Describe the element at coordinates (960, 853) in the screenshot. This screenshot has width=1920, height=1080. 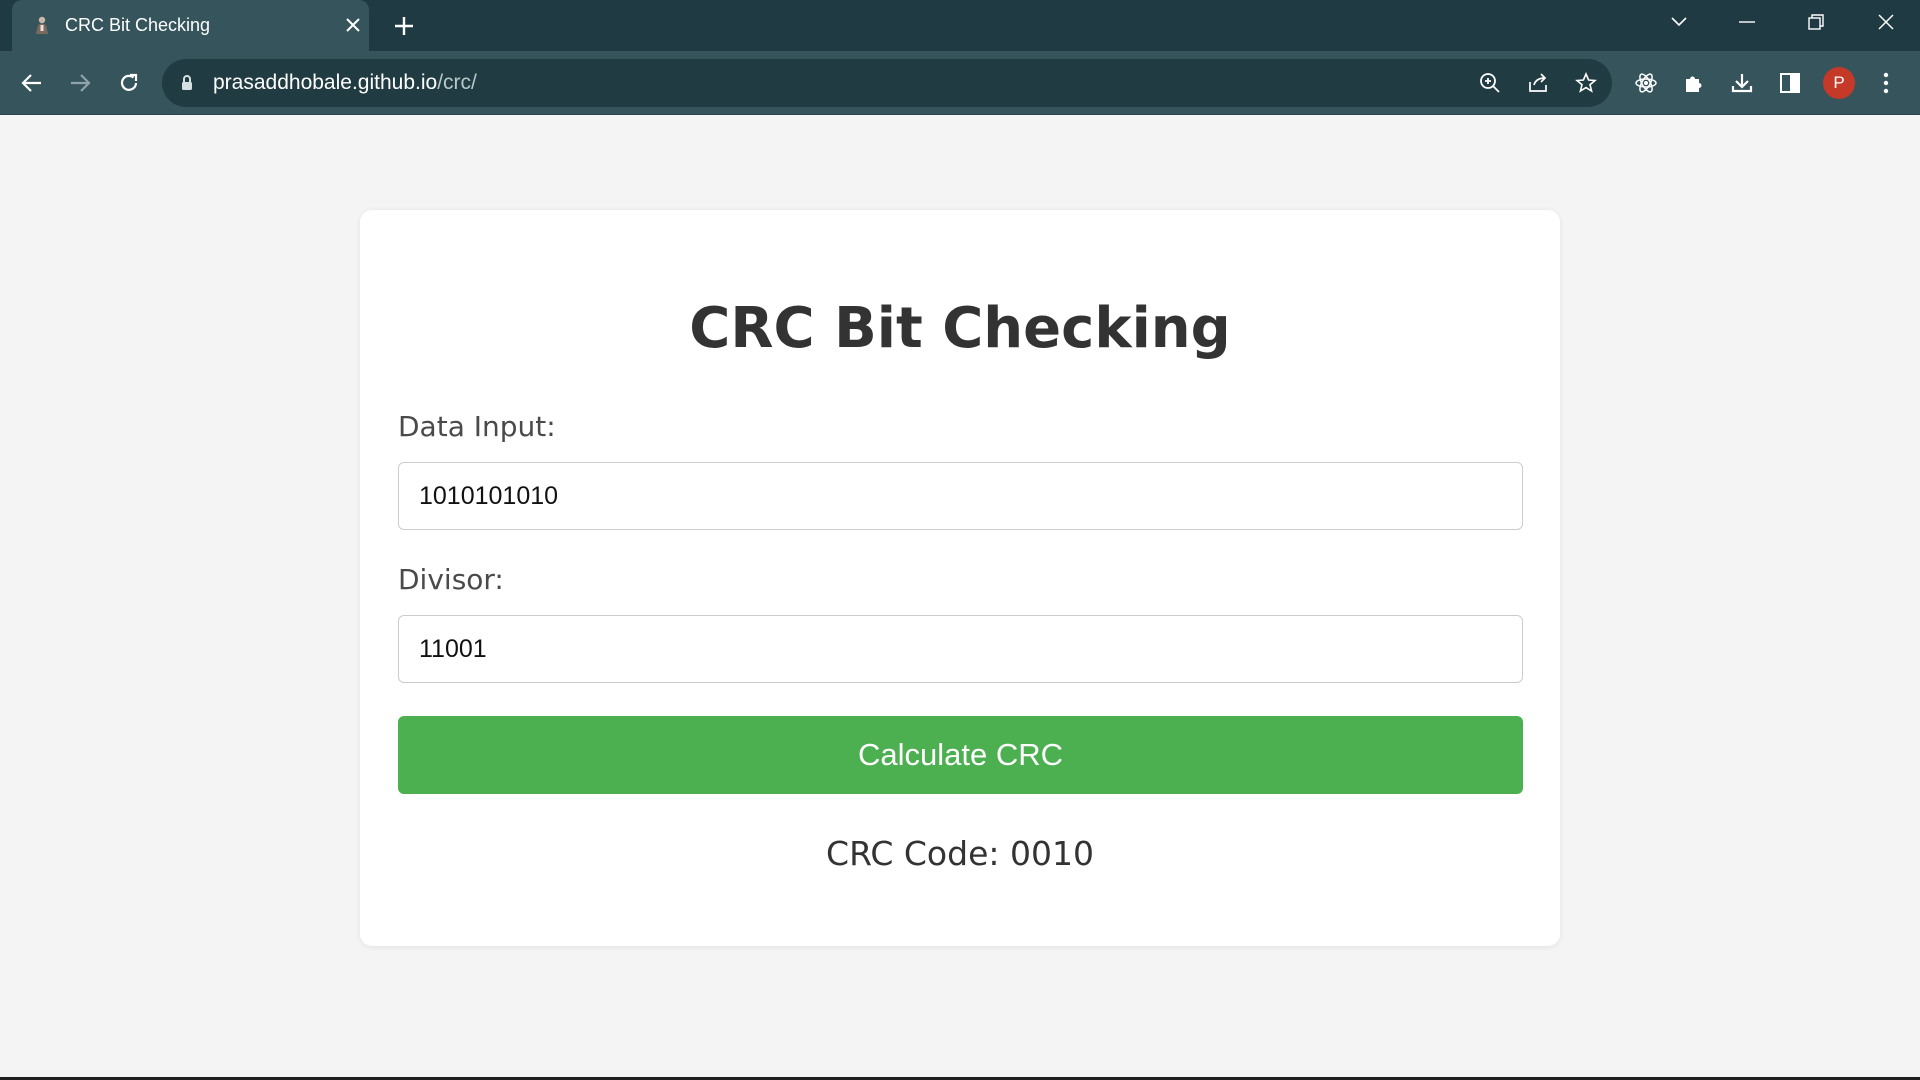
I see `crc-result-text: CRC Code: 0010` at that location.